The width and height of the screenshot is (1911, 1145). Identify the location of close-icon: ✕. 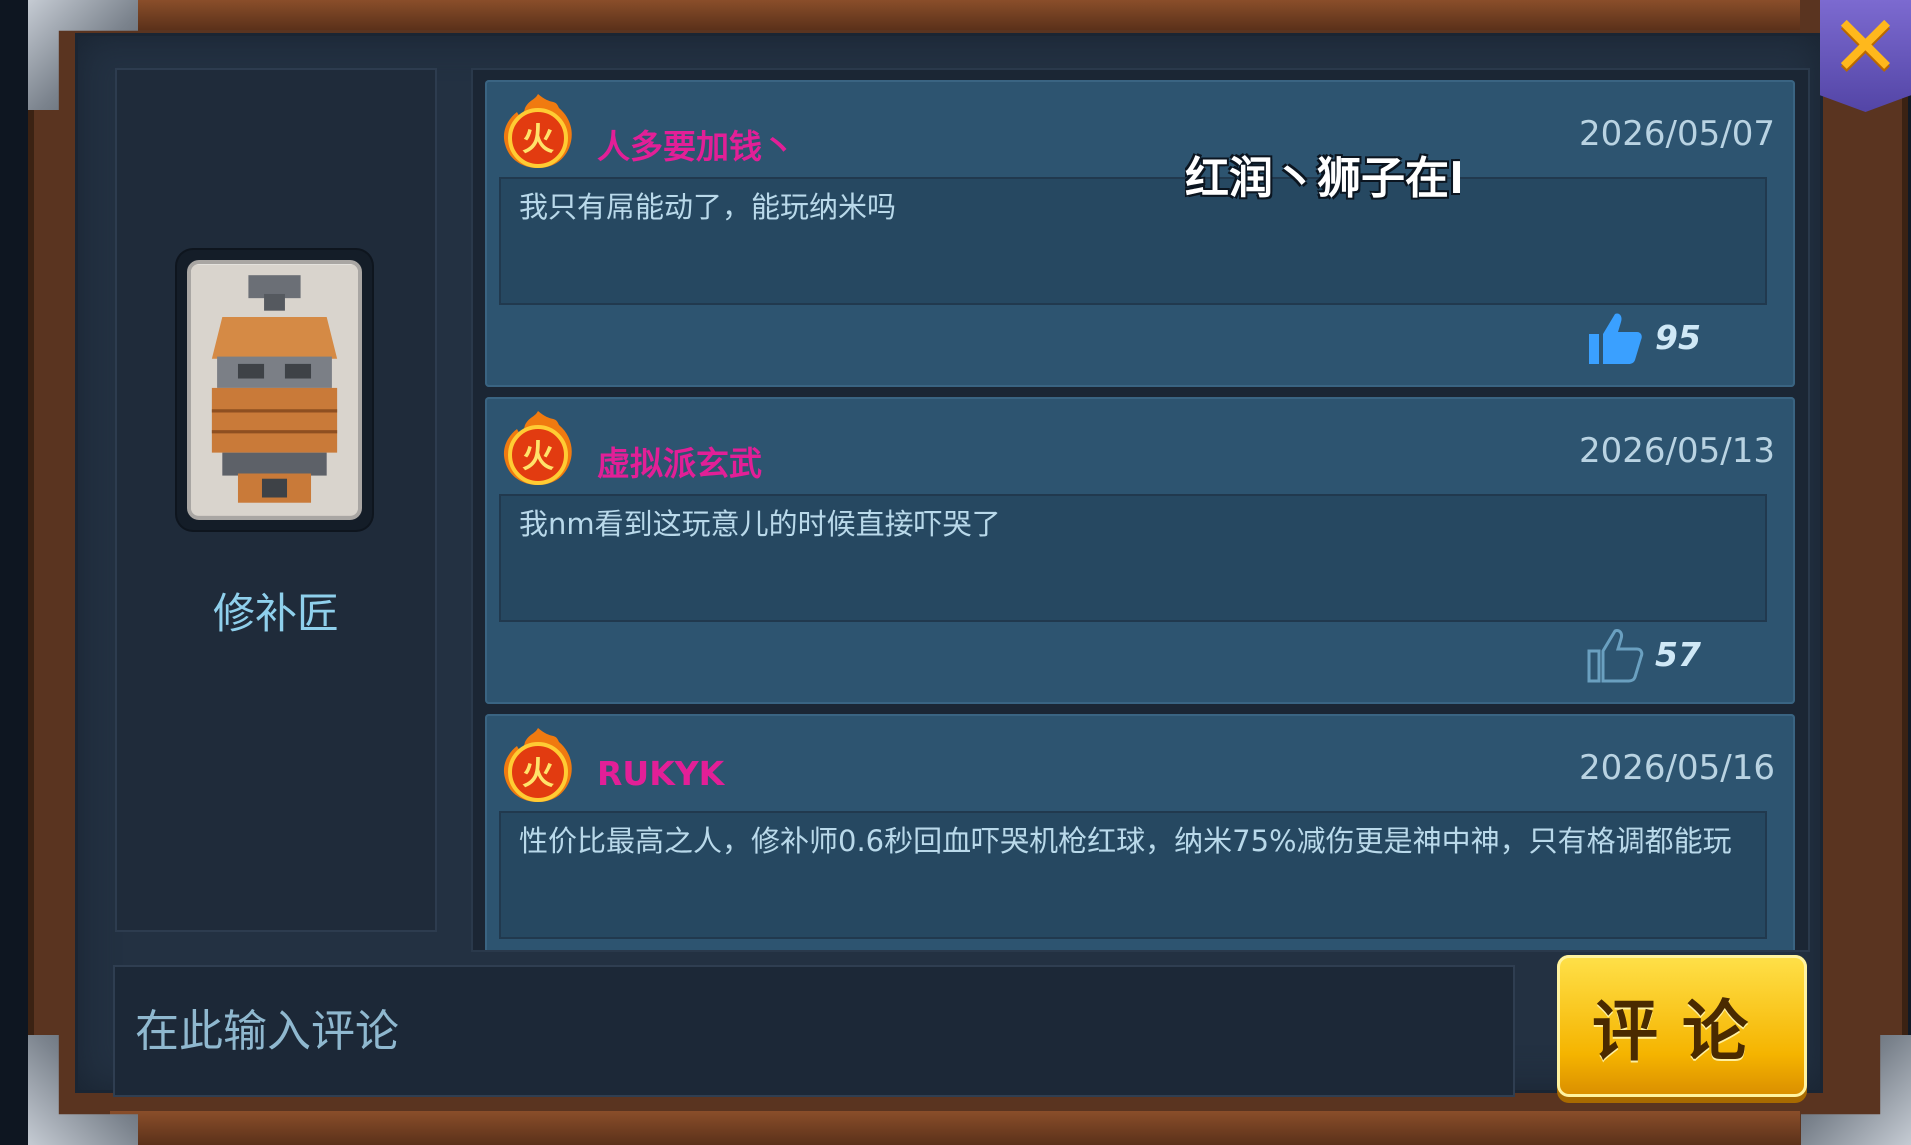
(1865, 47).